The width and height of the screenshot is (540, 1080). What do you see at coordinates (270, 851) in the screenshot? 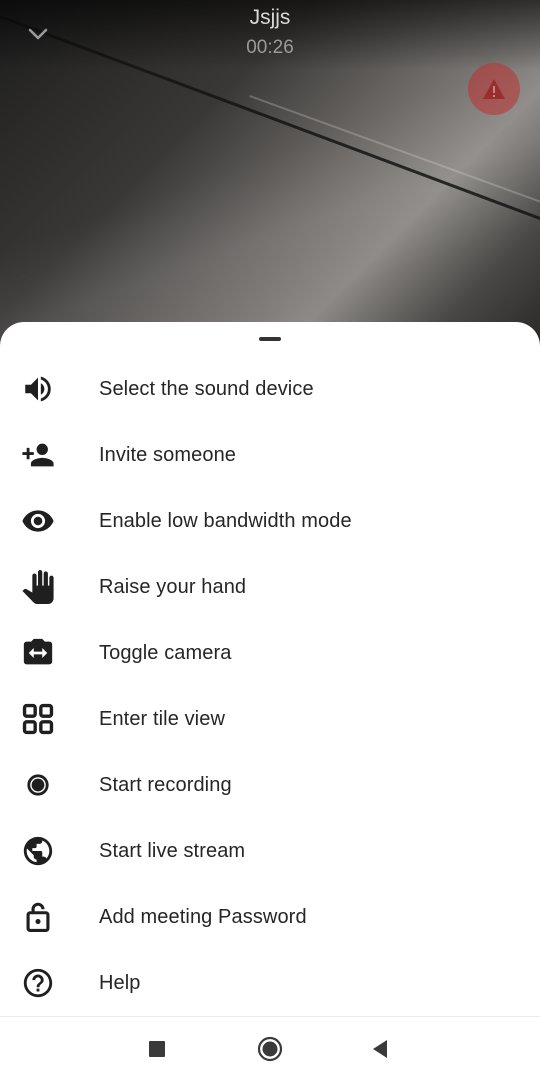
I see `menu-item-live-stream: Start live stream` at bounding box center [270, 851].